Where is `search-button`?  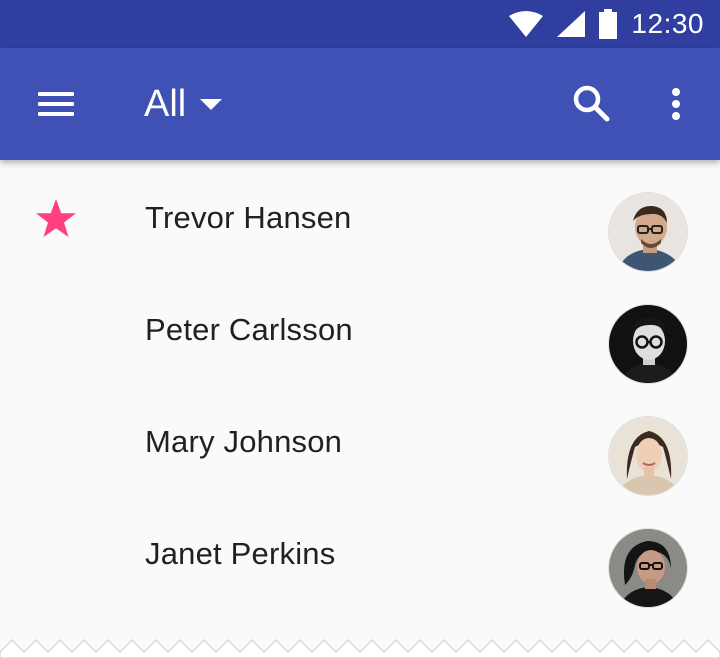
search-button is located at coordinates (592, 104).